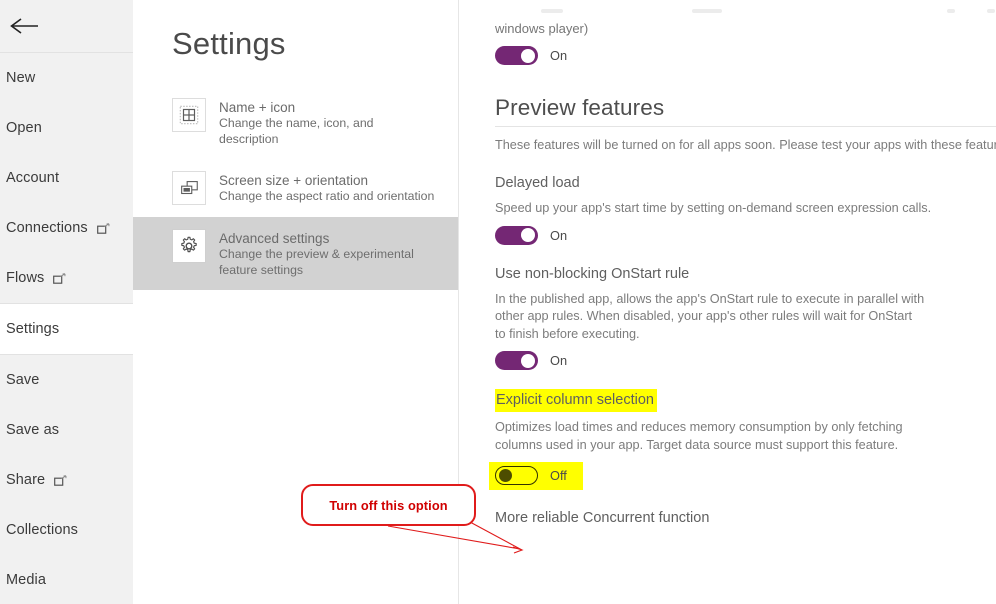  Describe the element at coordinates (189, 188) in the screenshot. I see `screen-size-icon` at that location.